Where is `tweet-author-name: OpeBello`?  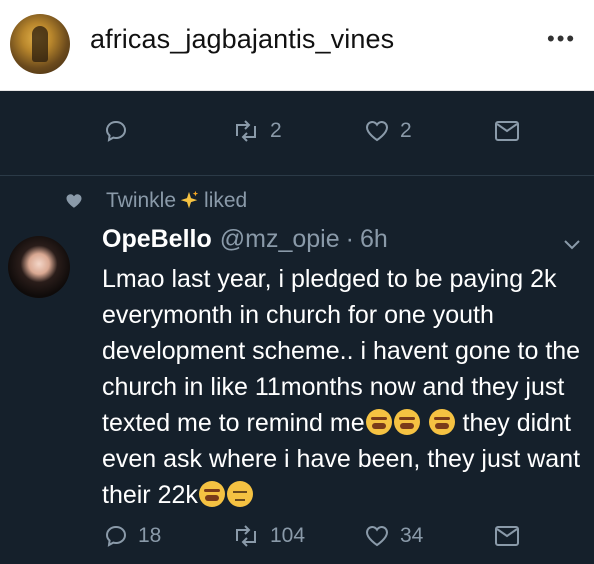
tweet-author-name: OpeBello is located at coordinates (157, 239).